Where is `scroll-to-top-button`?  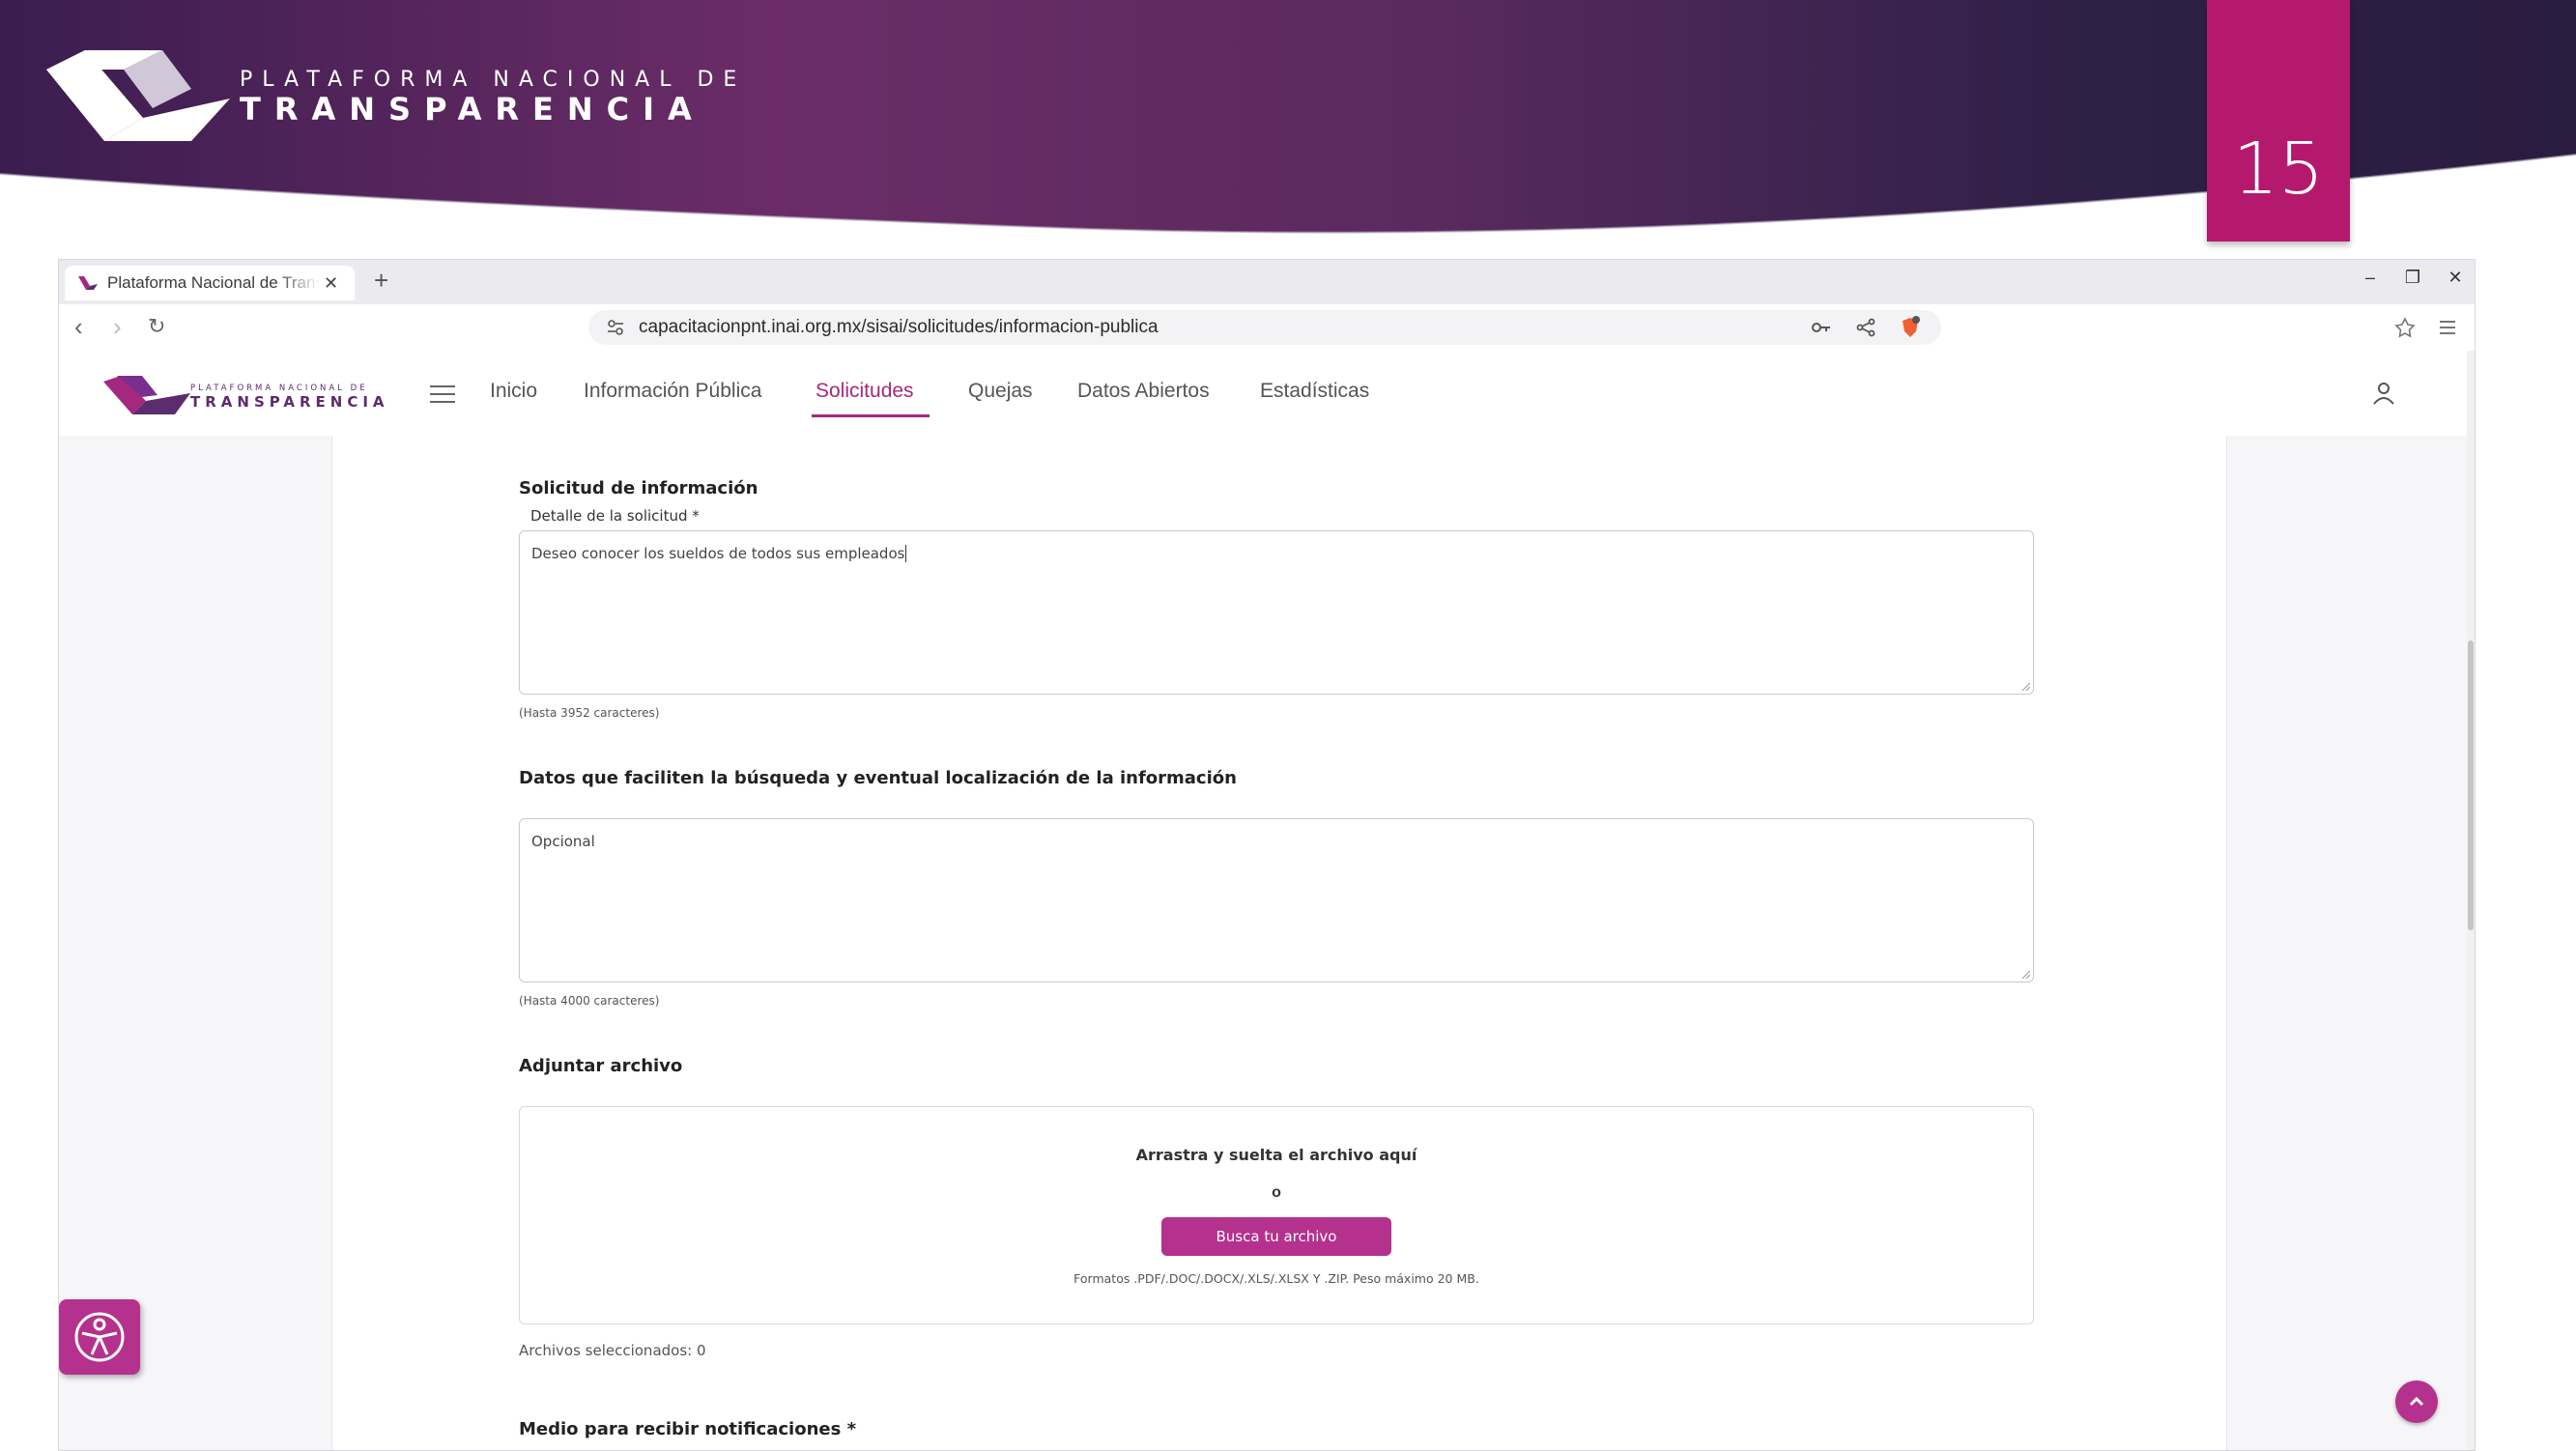
scroll-to-top-button is located at coordinates (2417, 1401).